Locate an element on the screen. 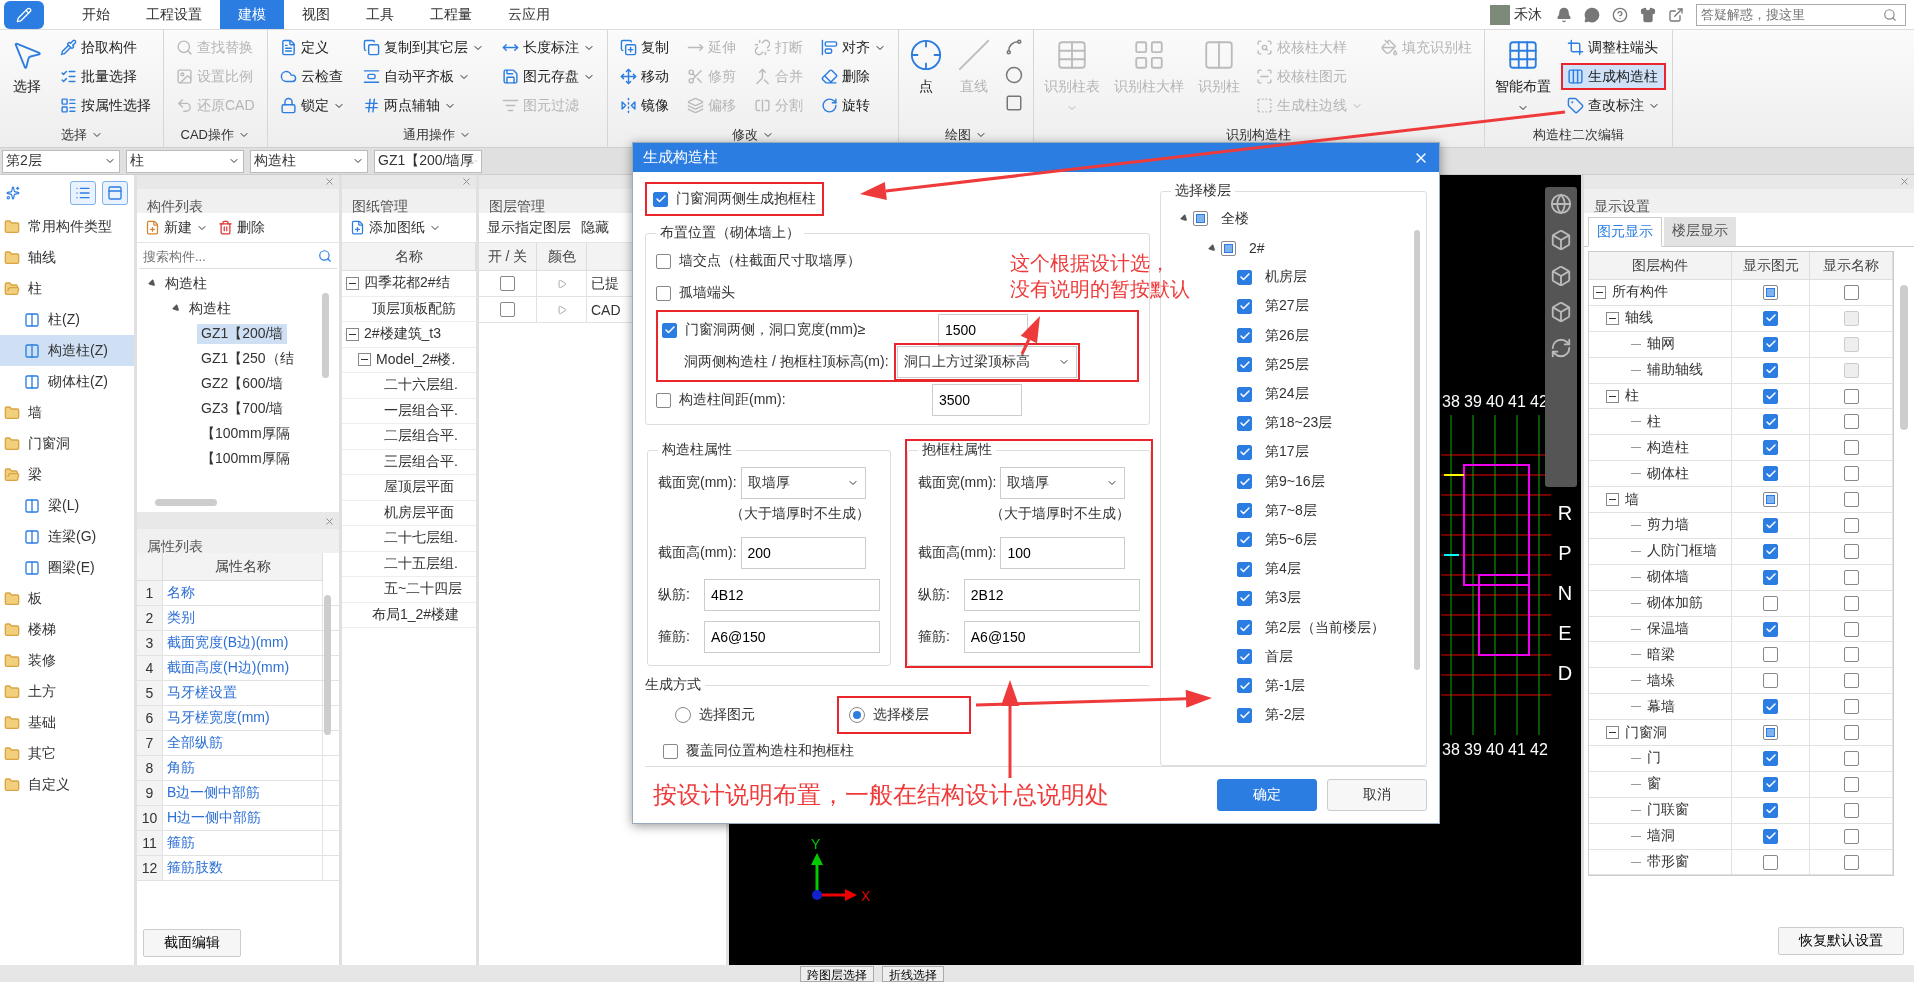 The height and width of the screenshot is (982, 1914). ribbon-button: 选择 is located at coordinates (27, 77).